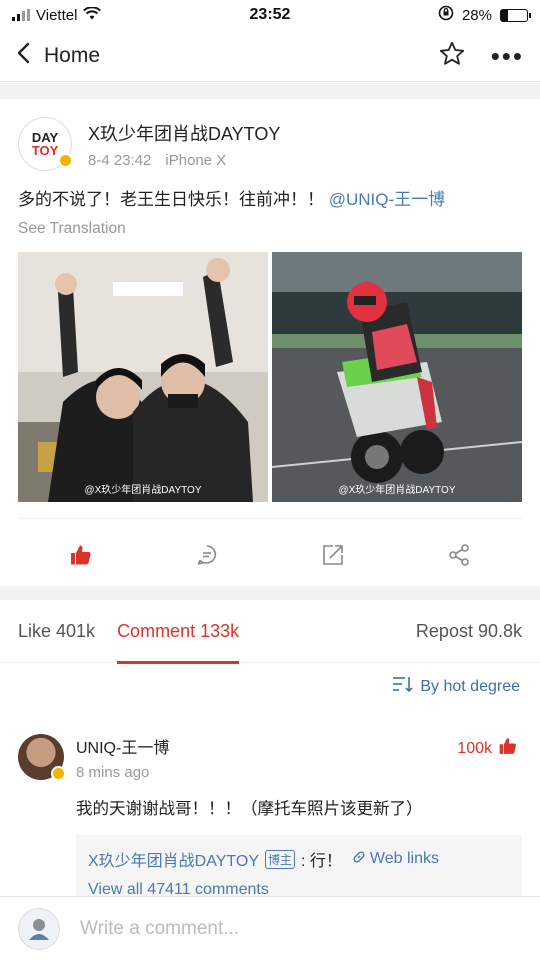  I want to click on author-name: X玖少年团肖战DAYTOY, so click(184, 133).